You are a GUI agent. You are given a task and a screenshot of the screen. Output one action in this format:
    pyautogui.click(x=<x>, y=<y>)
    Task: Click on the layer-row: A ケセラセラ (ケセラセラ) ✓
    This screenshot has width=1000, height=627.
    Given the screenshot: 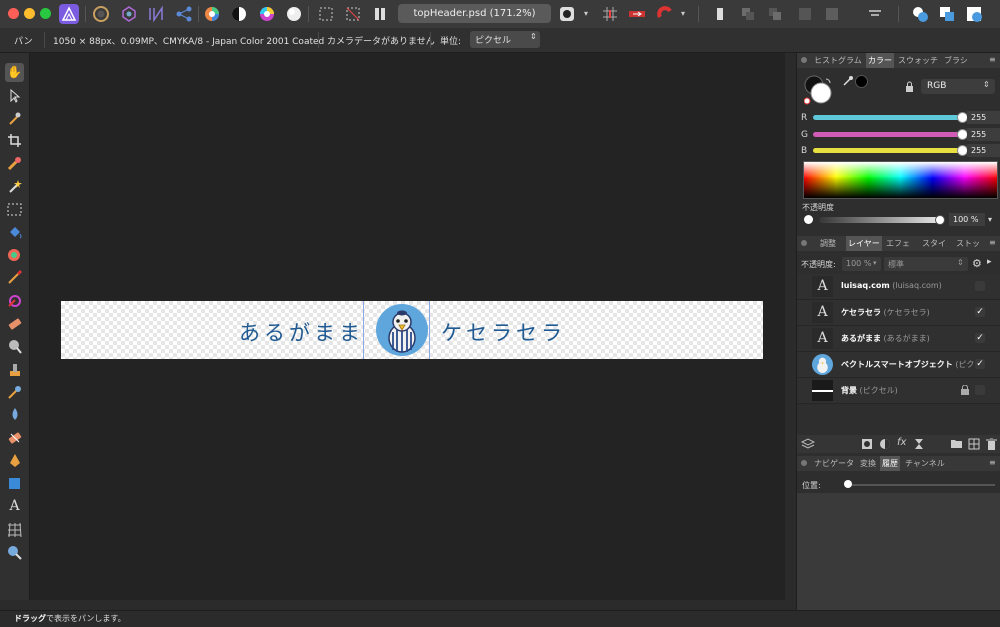 What is the action you would take?
    pyautogui.click(x=898, y=313)
    